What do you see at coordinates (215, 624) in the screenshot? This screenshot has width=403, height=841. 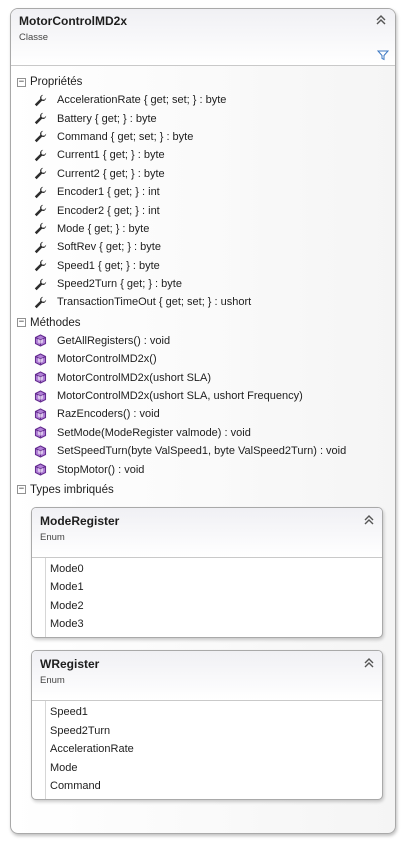 I see `enum-value: Mode3` at bounding box center [215, 624].